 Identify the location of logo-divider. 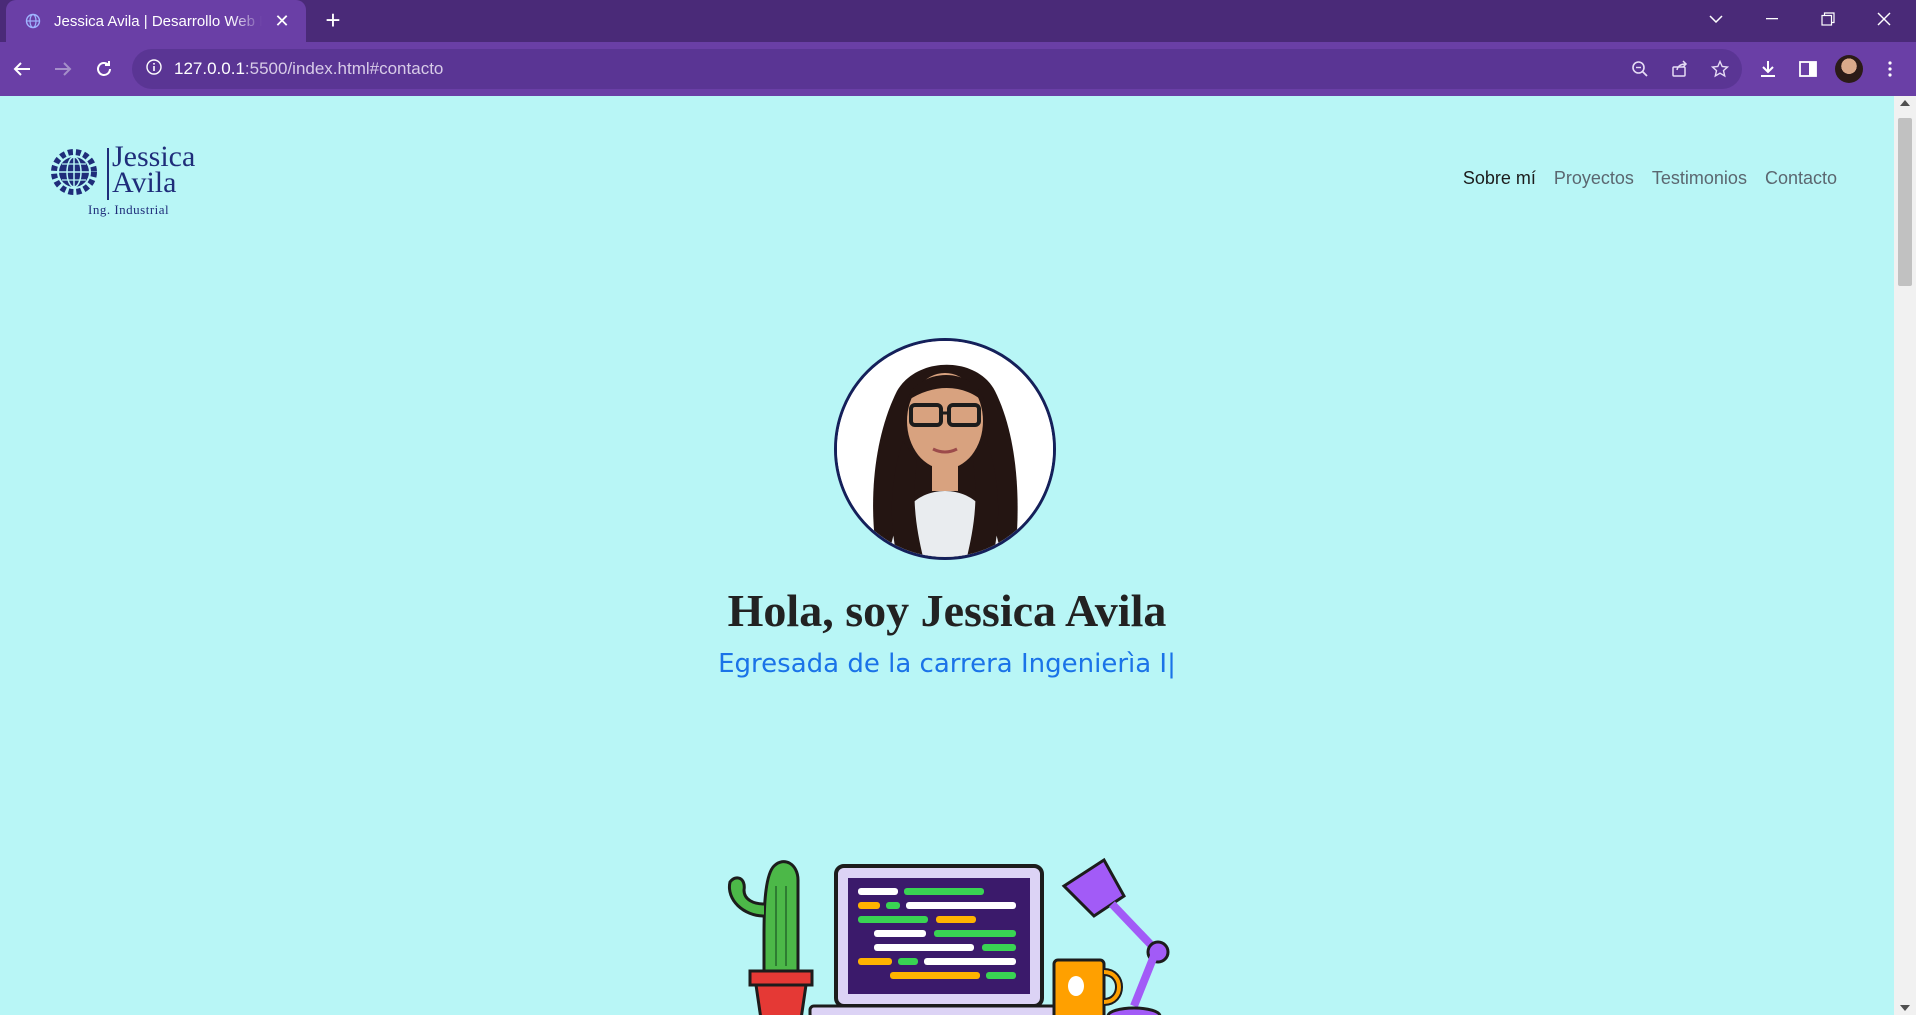
(108, 174).